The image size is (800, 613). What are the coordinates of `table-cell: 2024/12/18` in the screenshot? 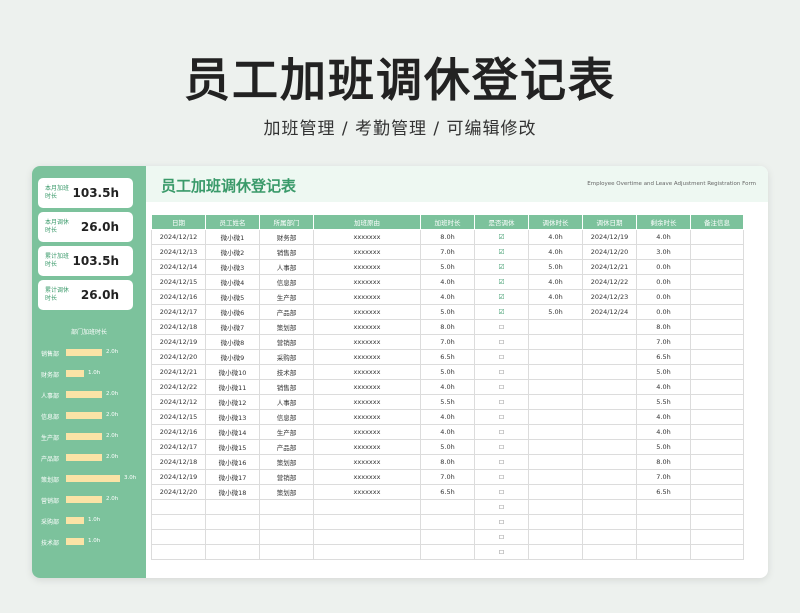 It's located at (178, 462).